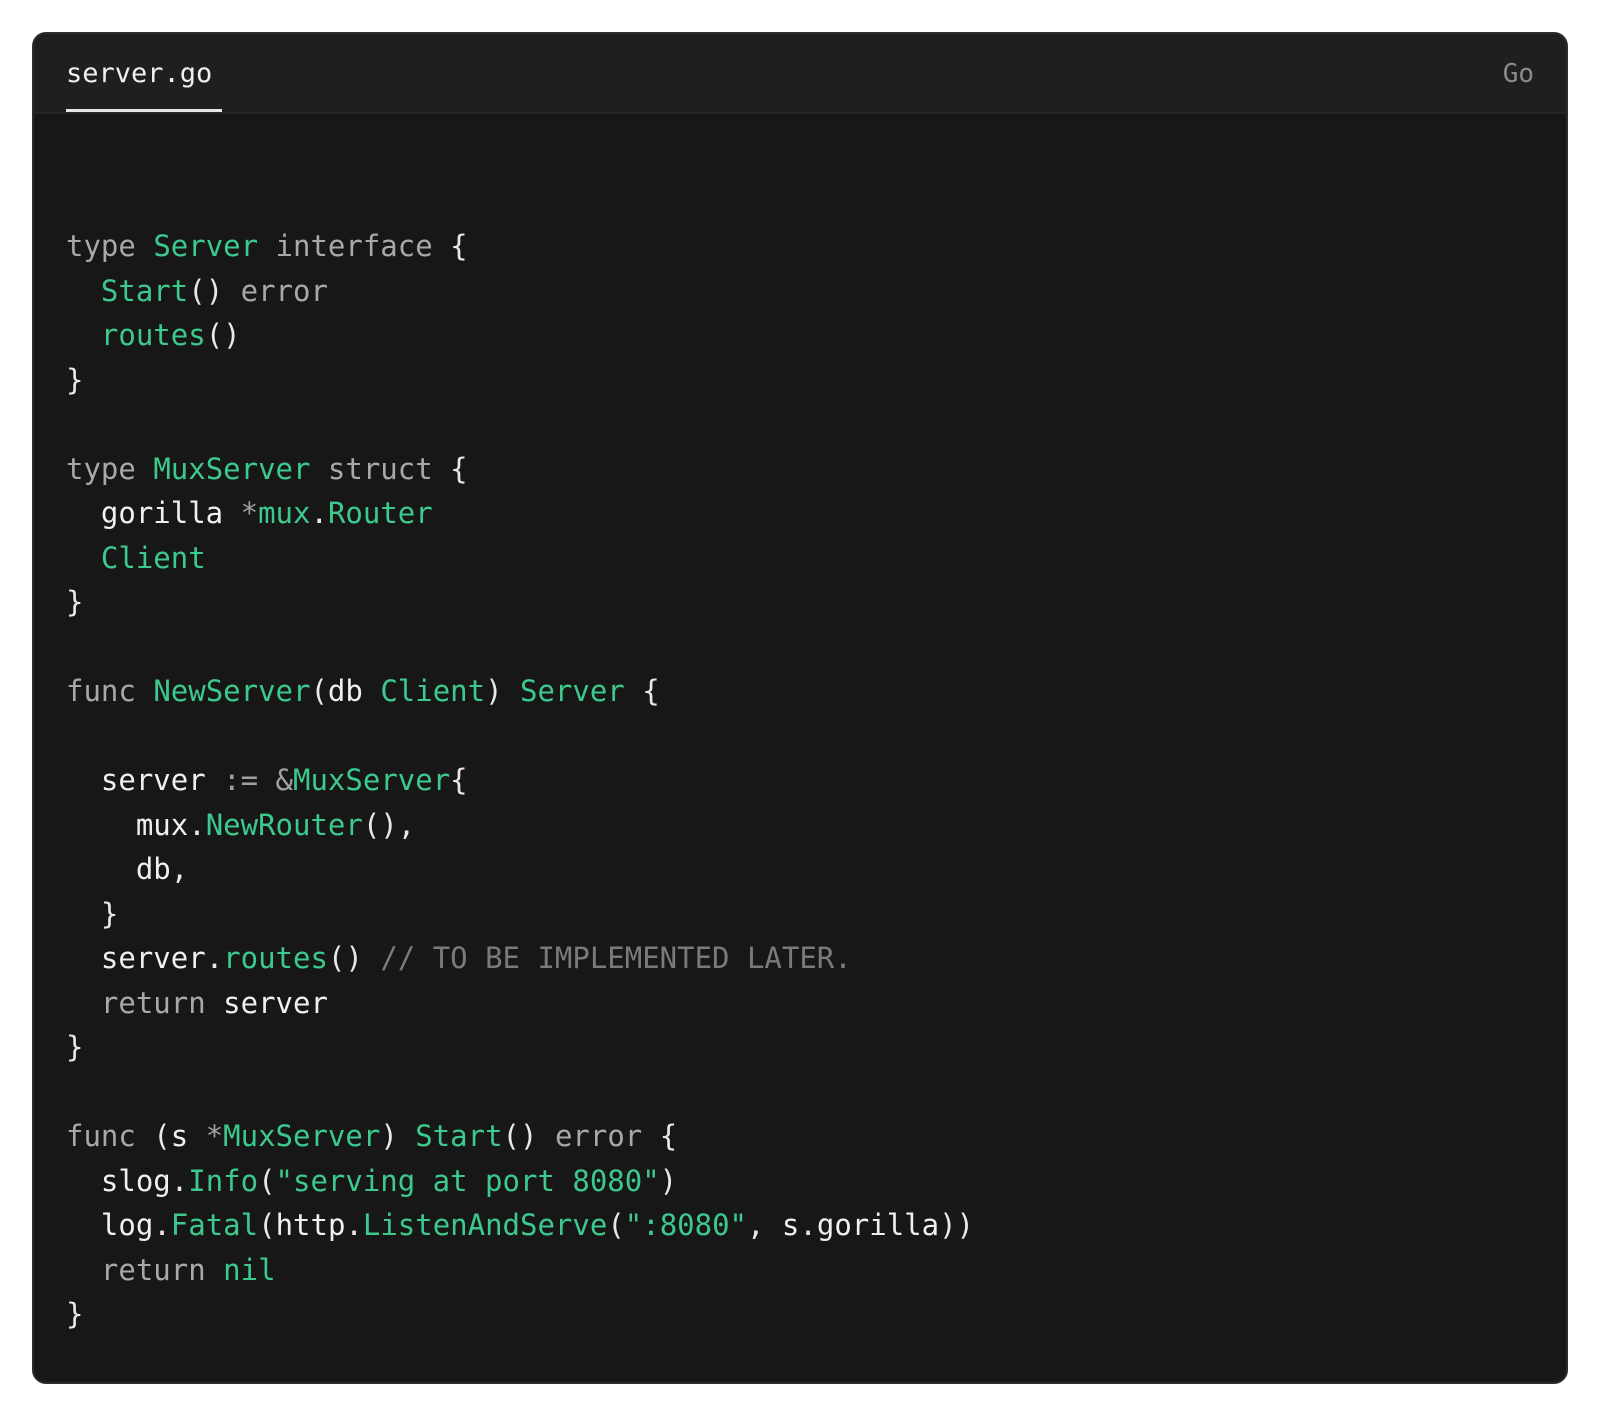 The height and width of the screenshot is (1416, 1600). Describe the element at coordinates (616, 958) in the screenshot. I see `code-token-comment: // TO BE IMPLEMENTED LATER.` at that location.